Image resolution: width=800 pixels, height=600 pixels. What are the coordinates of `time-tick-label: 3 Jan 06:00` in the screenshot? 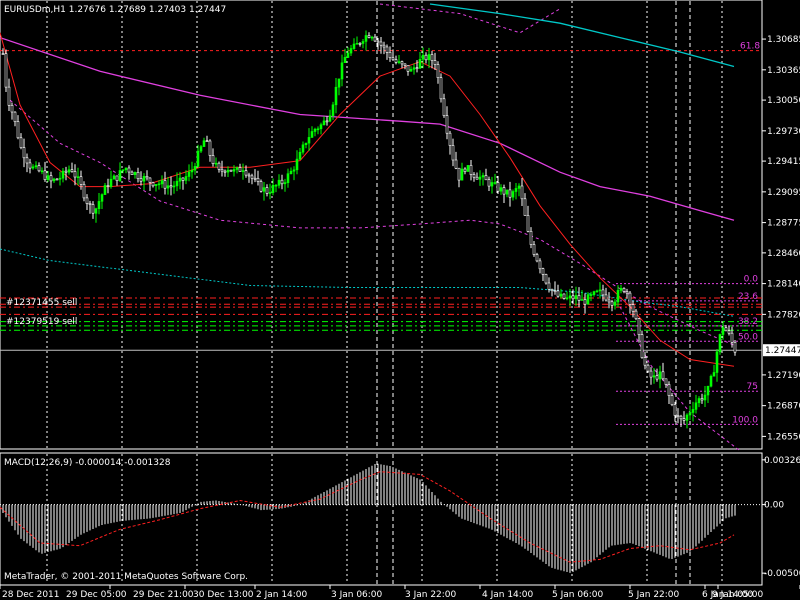 It's located at (357, 595).